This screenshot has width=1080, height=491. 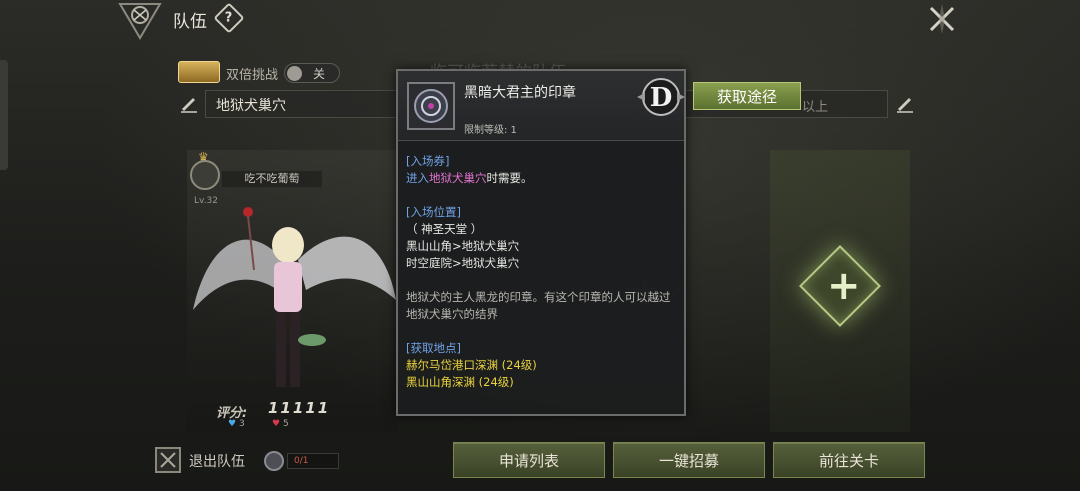 What do you see at coordinates (189, 103) in the screenshot?
I see `edit-dungeon-icon` at bounding box center [189, 103].